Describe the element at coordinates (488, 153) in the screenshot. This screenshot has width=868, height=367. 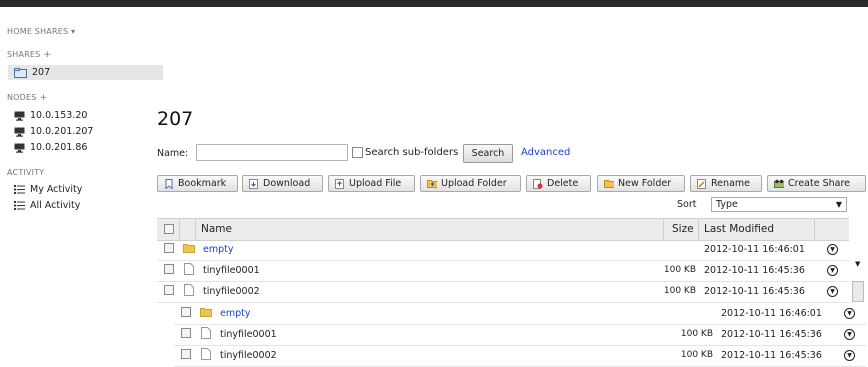
I see `search-button: Search` at that location.